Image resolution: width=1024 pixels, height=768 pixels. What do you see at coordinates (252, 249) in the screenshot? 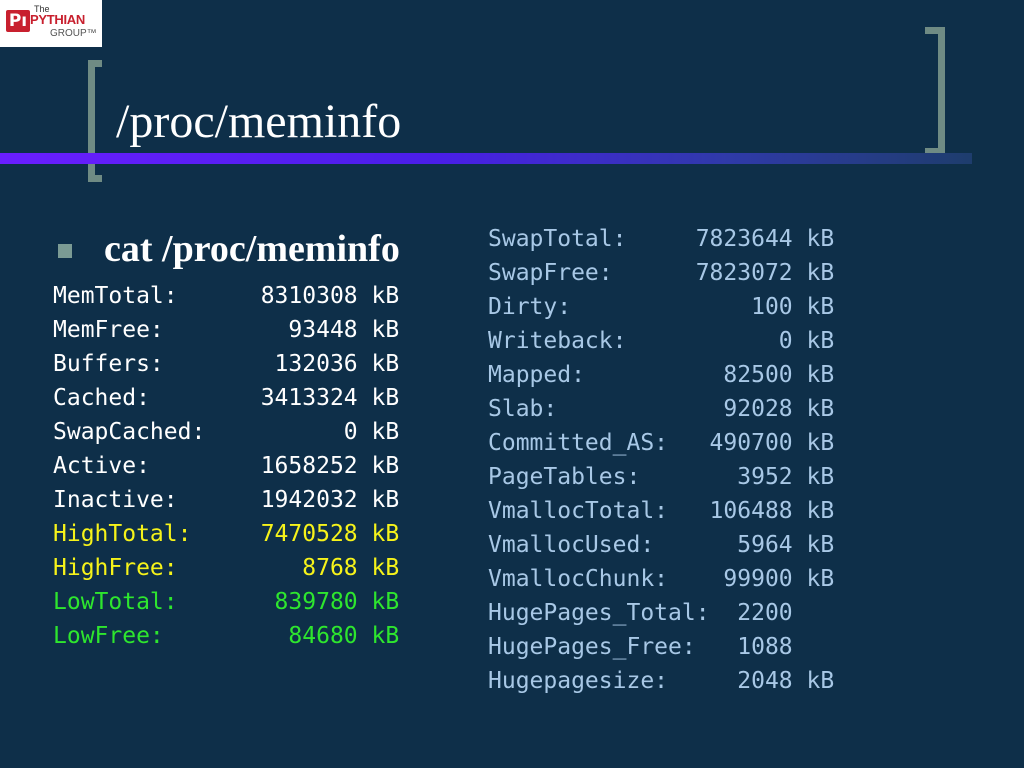
I see `bullet-heading: cat /proc/meminfo` at bounding box center [252, 249].